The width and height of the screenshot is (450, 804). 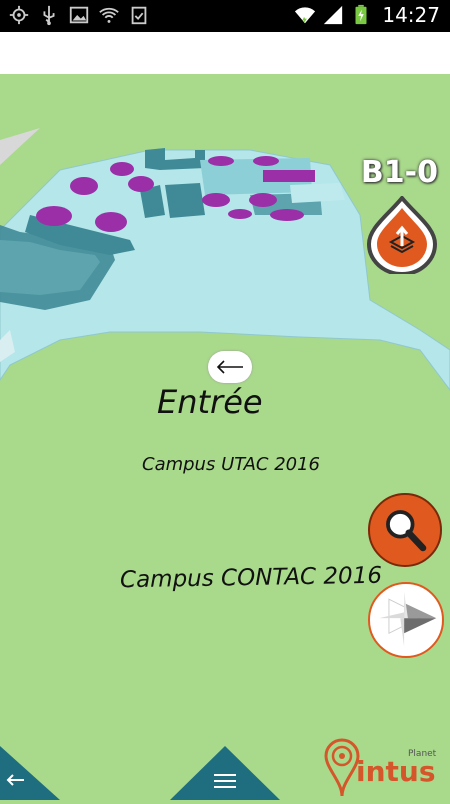 I want to click on map-label-campus-contac: Campus CONTAC 2016, so click(x=251, y=578).